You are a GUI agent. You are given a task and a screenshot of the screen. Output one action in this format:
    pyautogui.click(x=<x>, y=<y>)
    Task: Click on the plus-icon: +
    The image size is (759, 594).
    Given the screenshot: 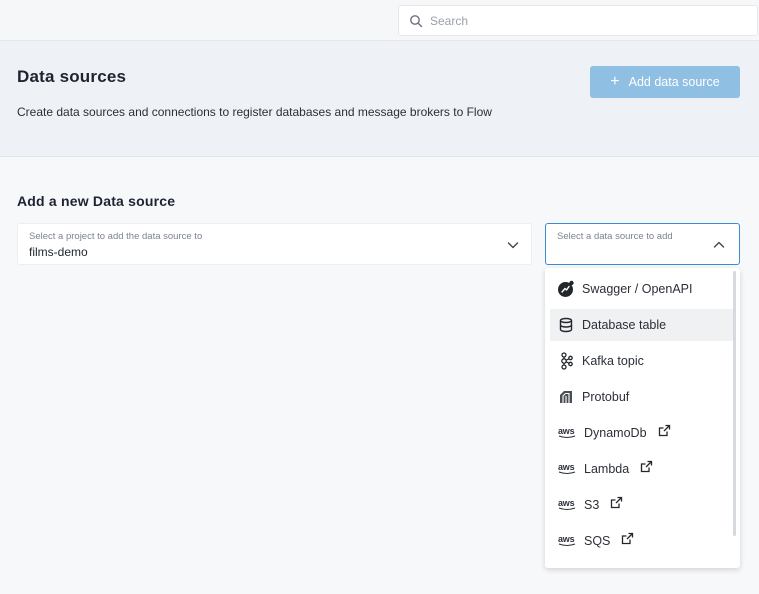 What is the action you would take?
    pyautogui.click(x=615, y=81)
    